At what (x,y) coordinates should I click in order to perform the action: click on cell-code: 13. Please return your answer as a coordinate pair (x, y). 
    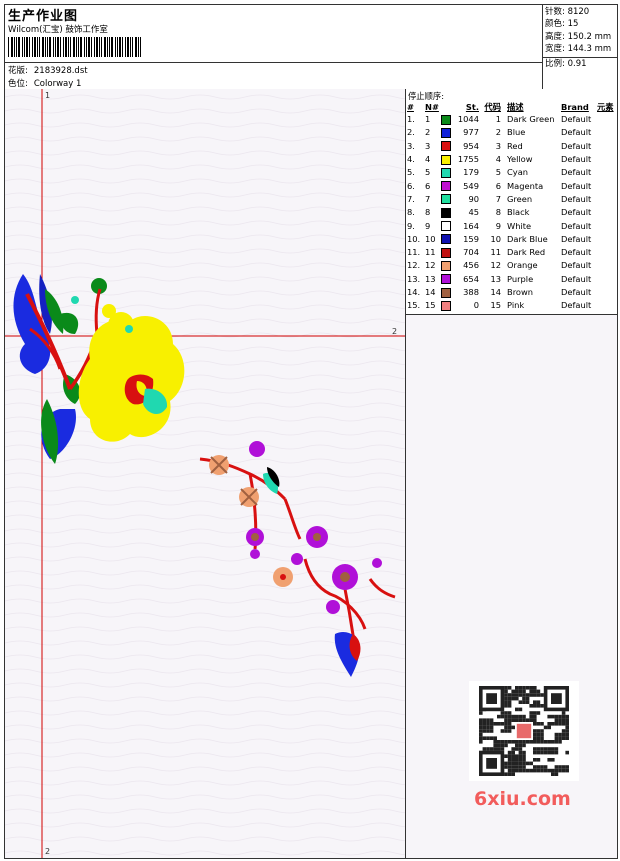
    Looking at the image, I should click on (495, 278).